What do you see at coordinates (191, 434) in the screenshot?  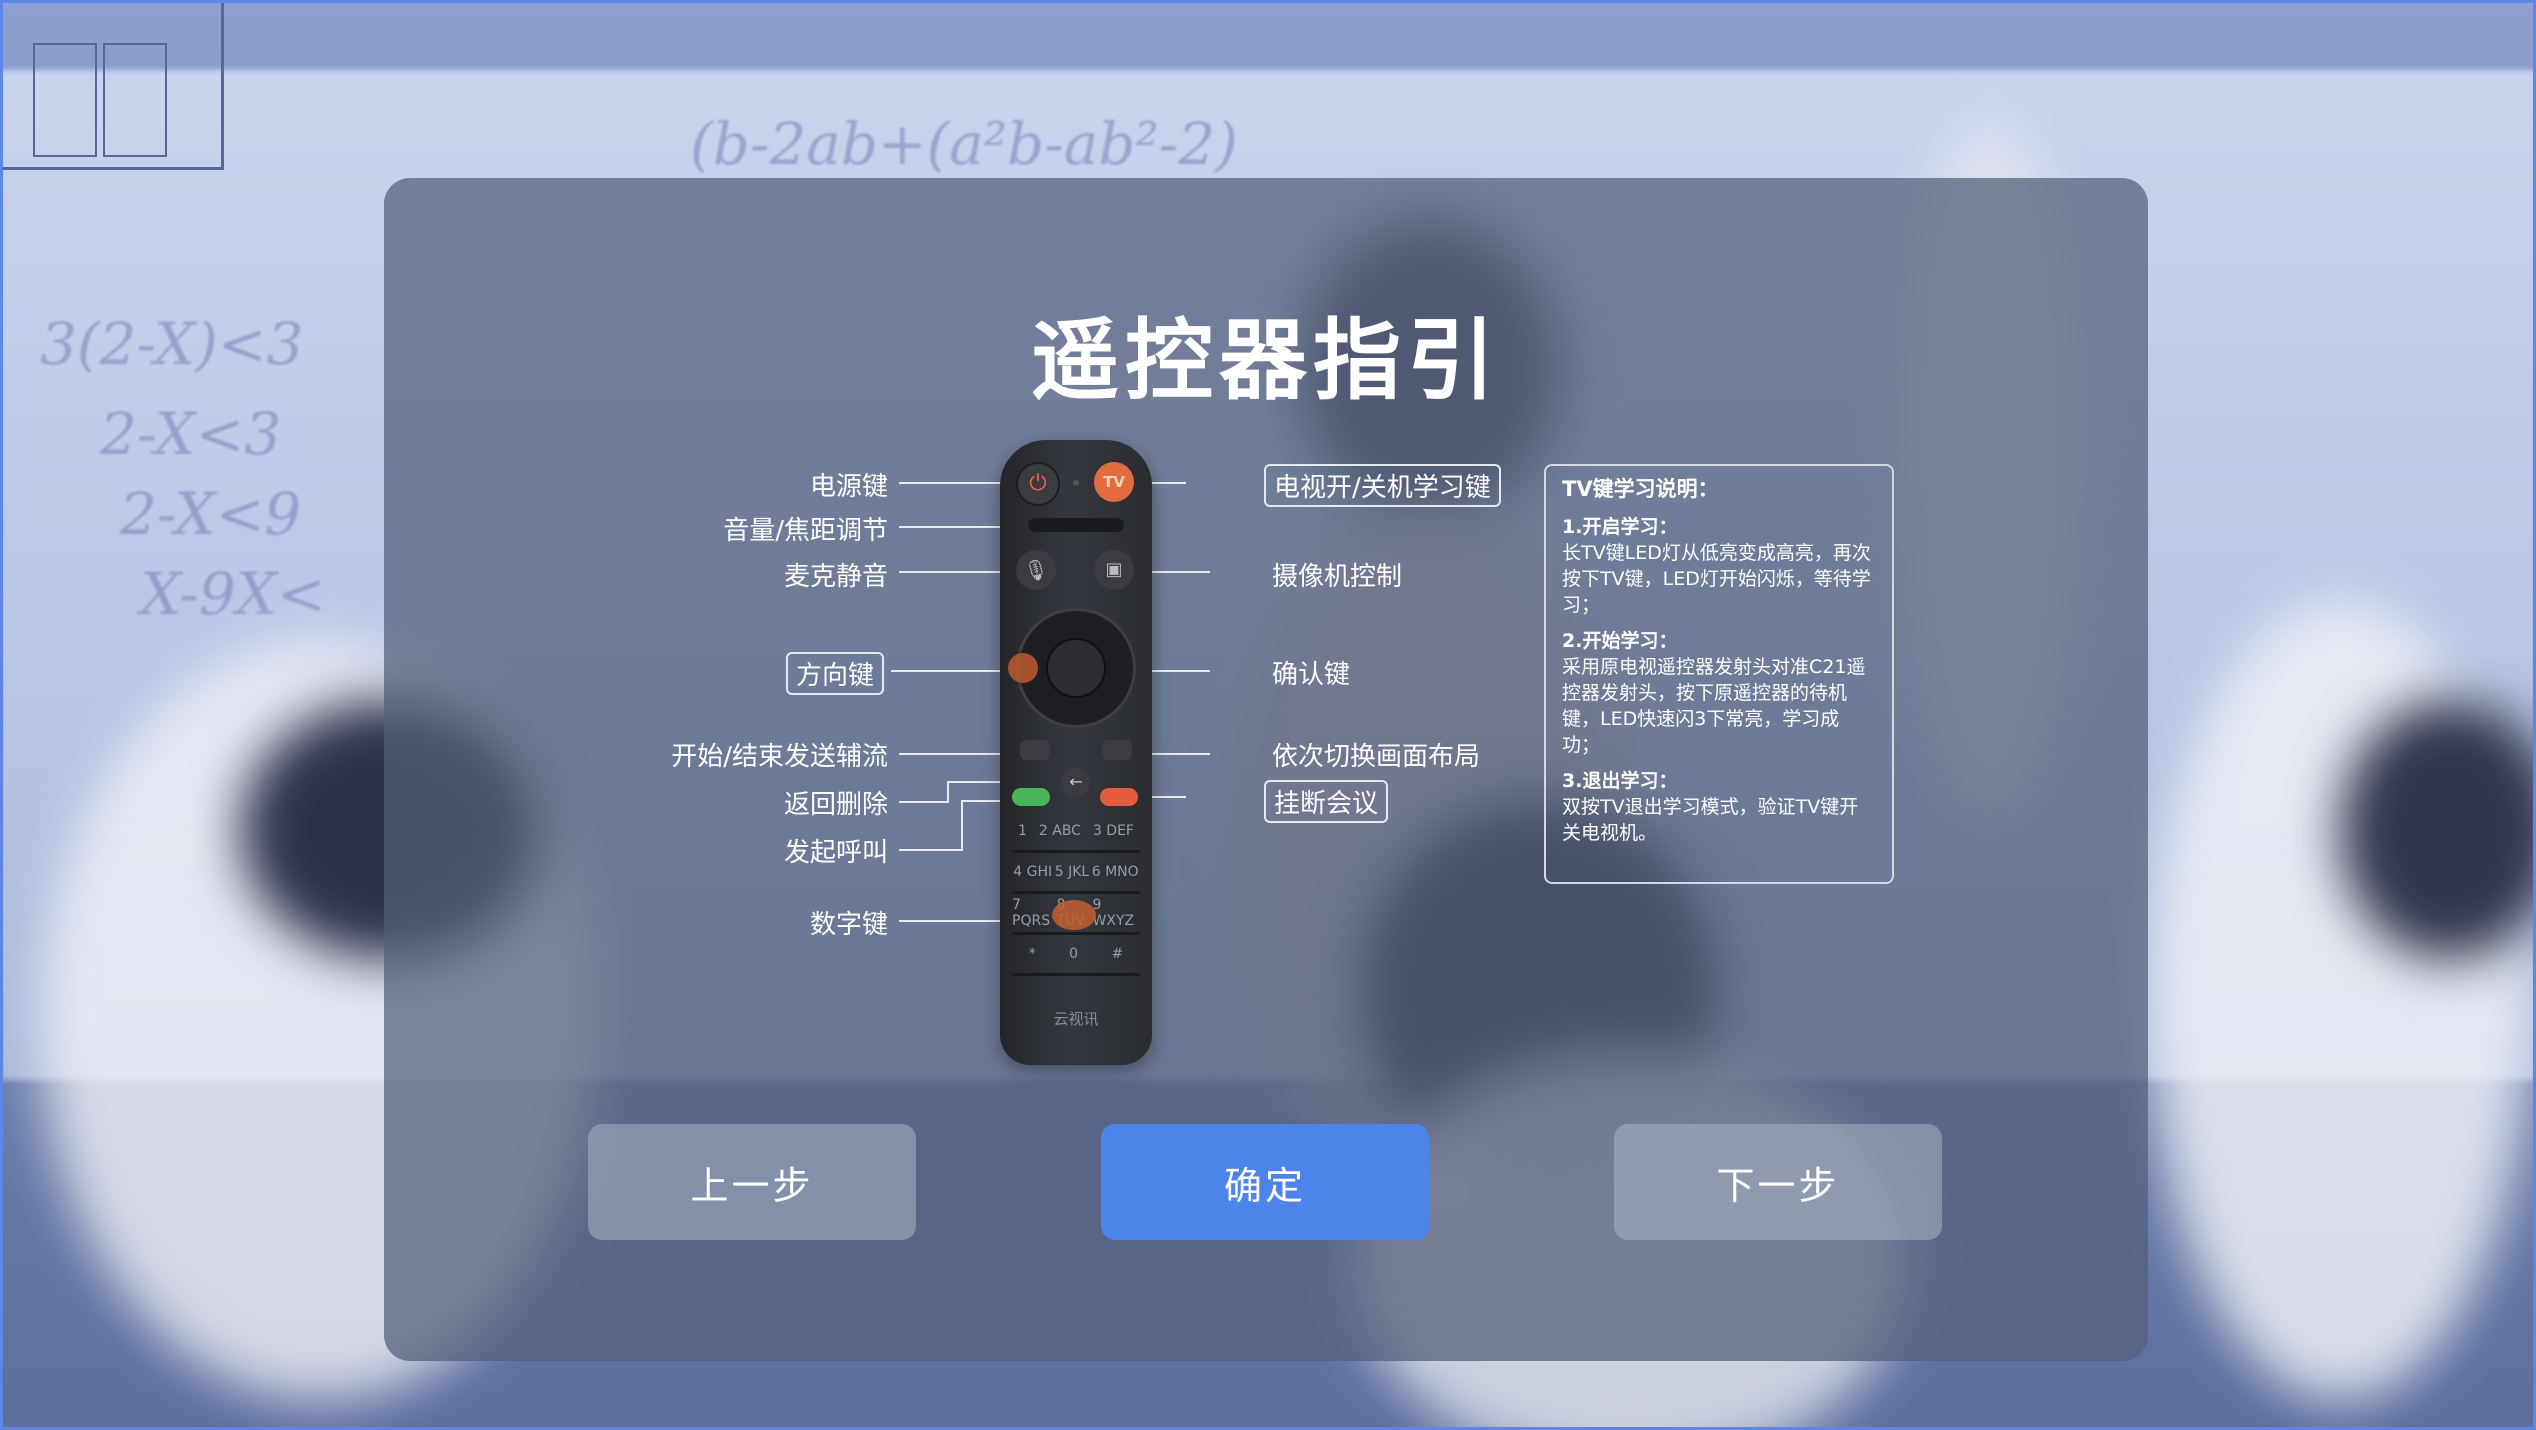 I see `board-writing: 2-X<3` at bounding box center [191, 434].